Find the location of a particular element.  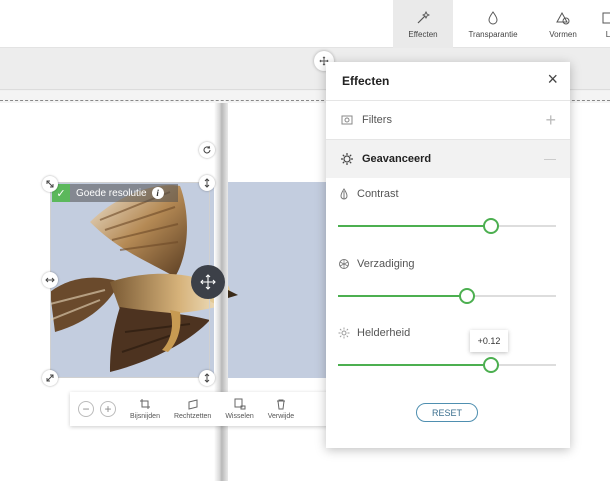

saturation-text: Verzadiging is located at coordinates (386, 264).